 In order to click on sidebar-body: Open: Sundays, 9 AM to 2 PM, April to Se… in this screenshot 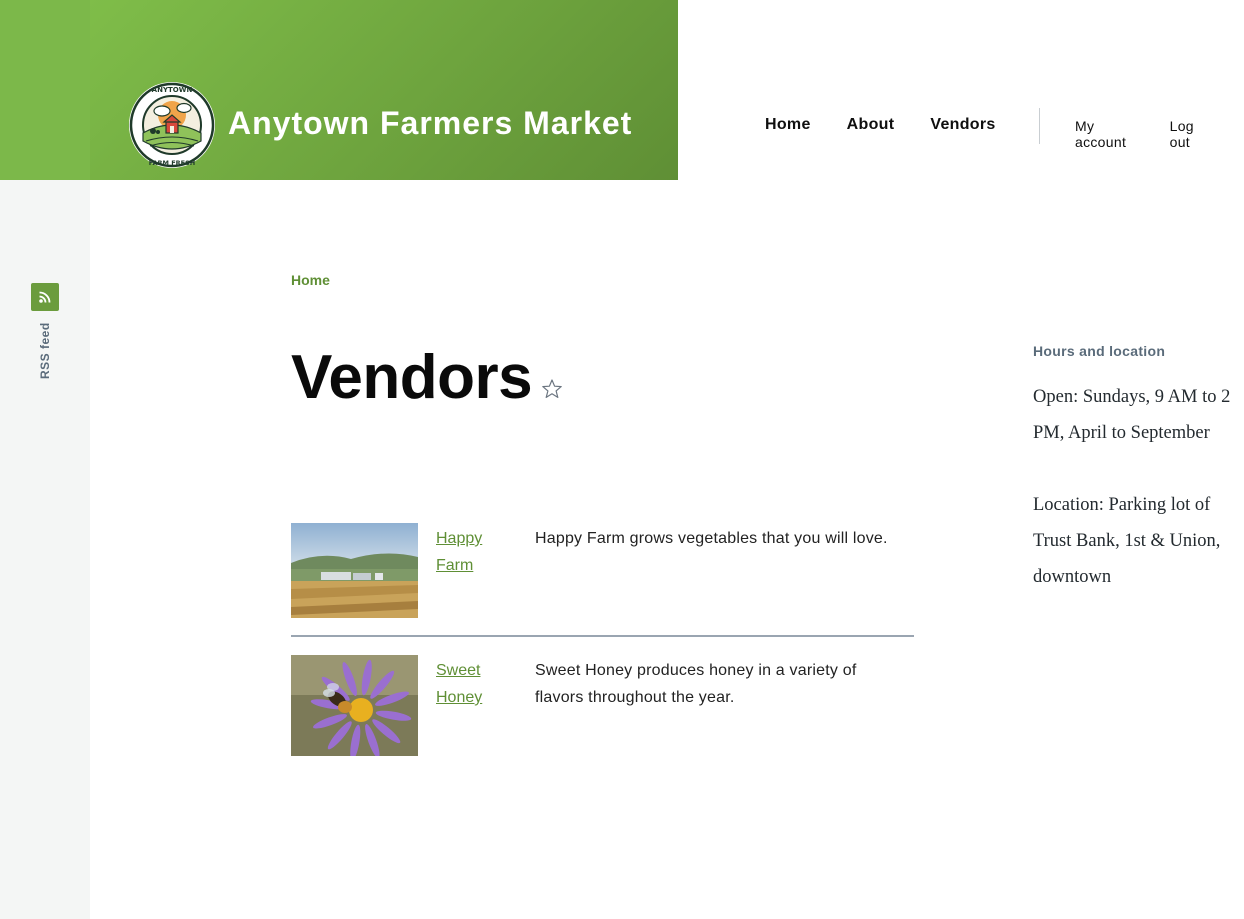, I will do `click(1138, 487)`.